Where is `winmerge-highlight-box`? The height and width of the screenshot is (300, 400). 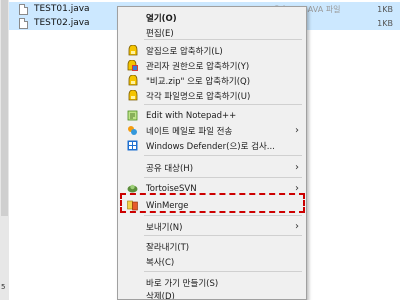
winmerge-highlight-box is located at coordinates (212, 203).